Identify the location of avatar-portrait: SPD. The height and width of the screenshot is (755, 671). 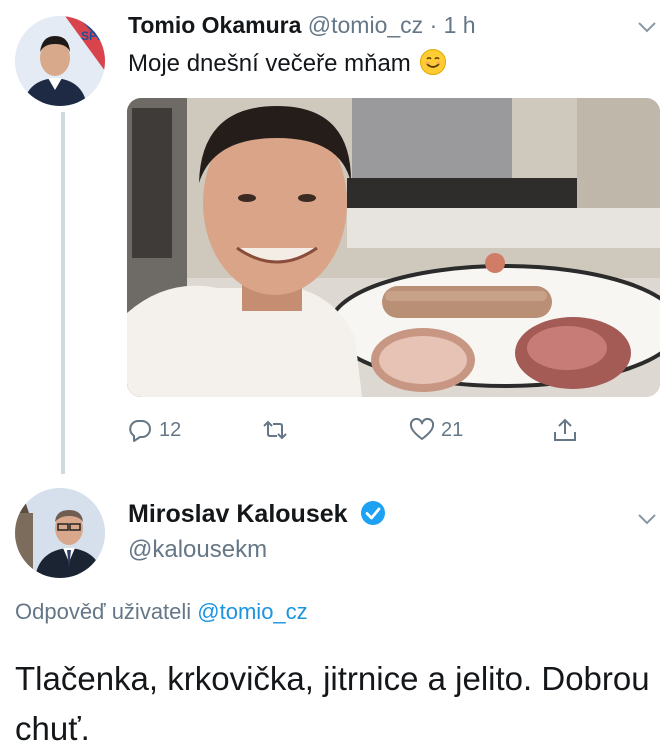
(60, 61).